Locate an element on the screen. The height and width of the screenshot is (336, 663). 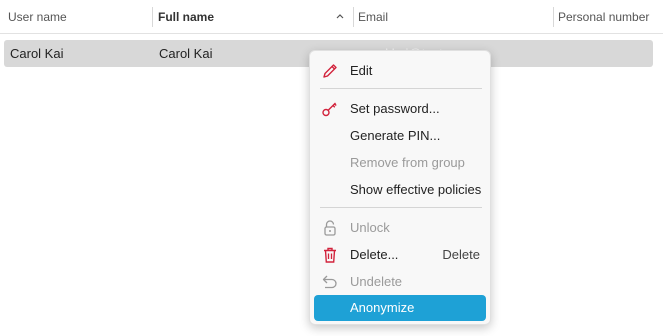
padlock-icon is located at coordinates (330, 228).